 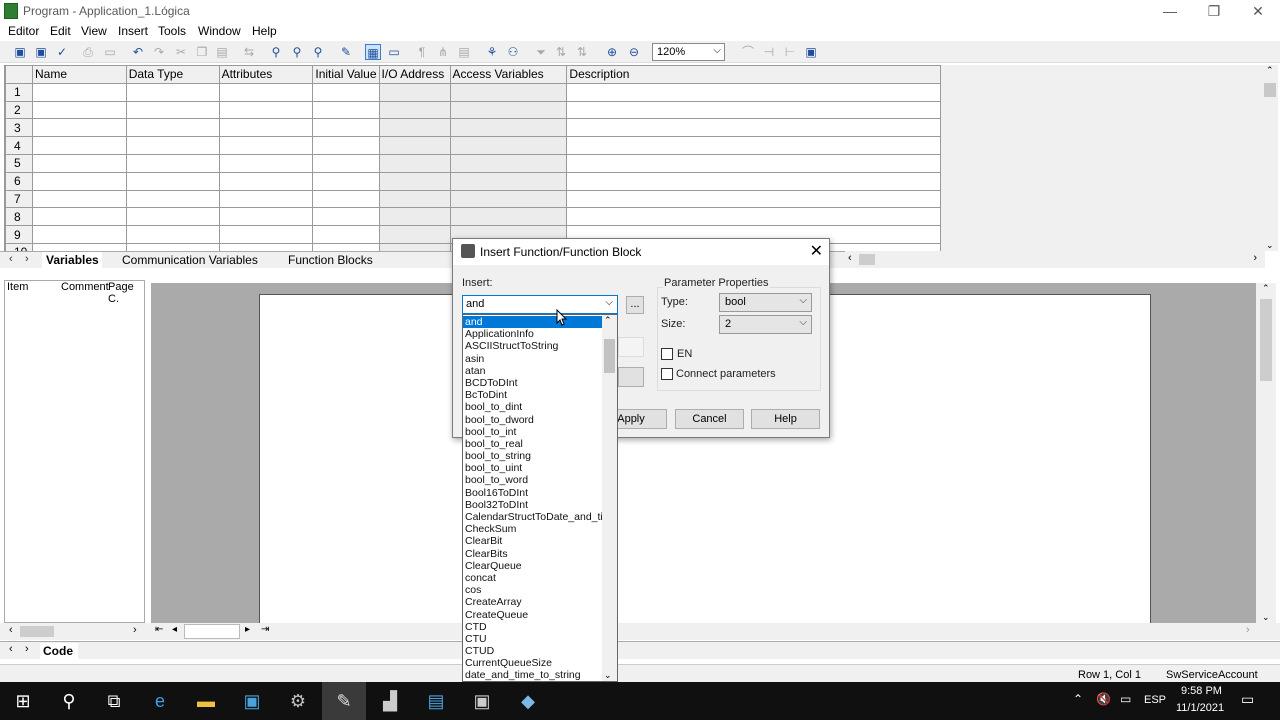 What do you see at coordinates (219, 31) in the screenshot?
I see `menu-window: Window` at bounding box center [219, 31].